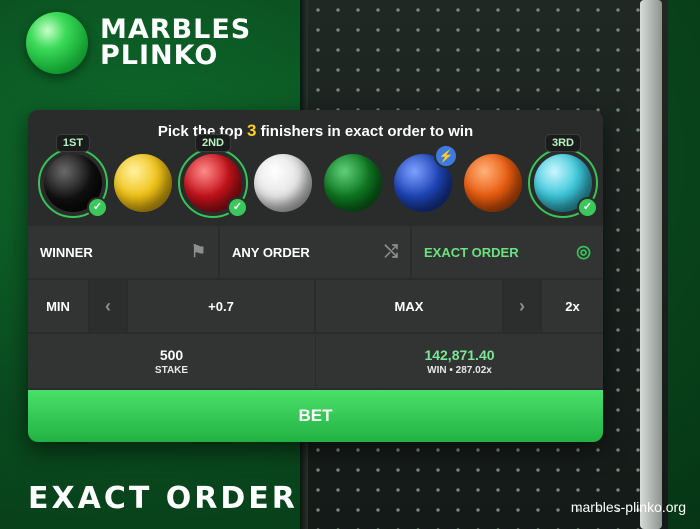 This screenshot has height=529, width=700. What do you see at coordinates (471, 252) in the screenshot?
I see `mode-exact-order-label: EXACT ORDER` at bounding box center [471, 252].